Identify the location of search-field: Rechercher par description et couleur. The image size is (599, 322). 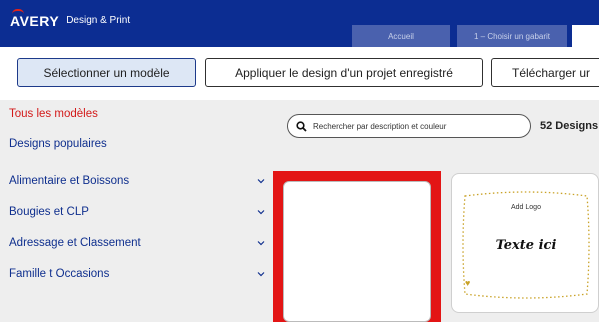
(409, 126).